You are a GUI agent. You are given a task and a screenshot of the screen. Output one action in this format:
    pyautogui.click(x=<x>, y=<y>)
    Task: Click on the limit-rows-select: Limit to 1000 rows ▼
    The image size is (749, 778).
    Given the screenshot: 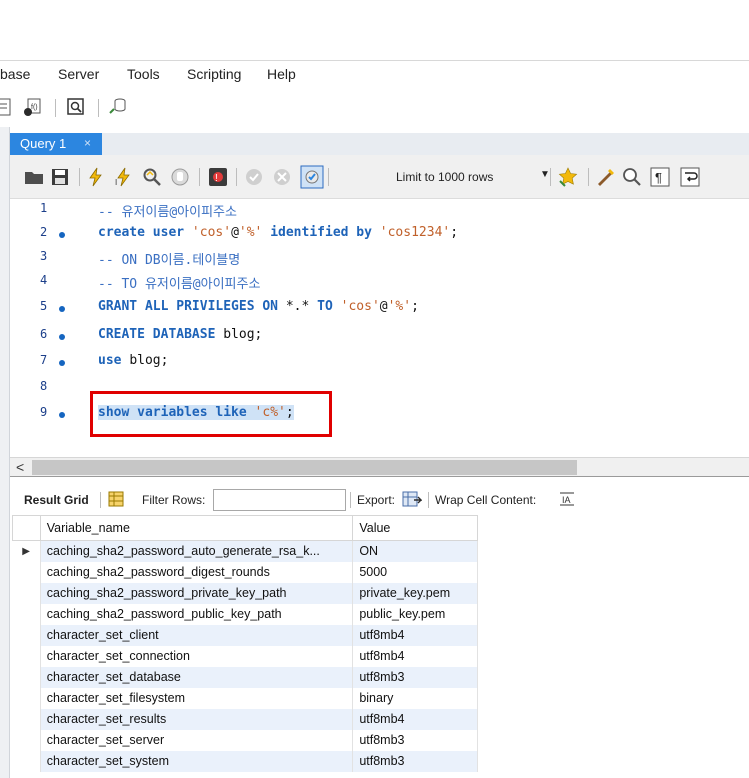 What is the action you would take?
    pyautogui.click(x=474, y=177)
    